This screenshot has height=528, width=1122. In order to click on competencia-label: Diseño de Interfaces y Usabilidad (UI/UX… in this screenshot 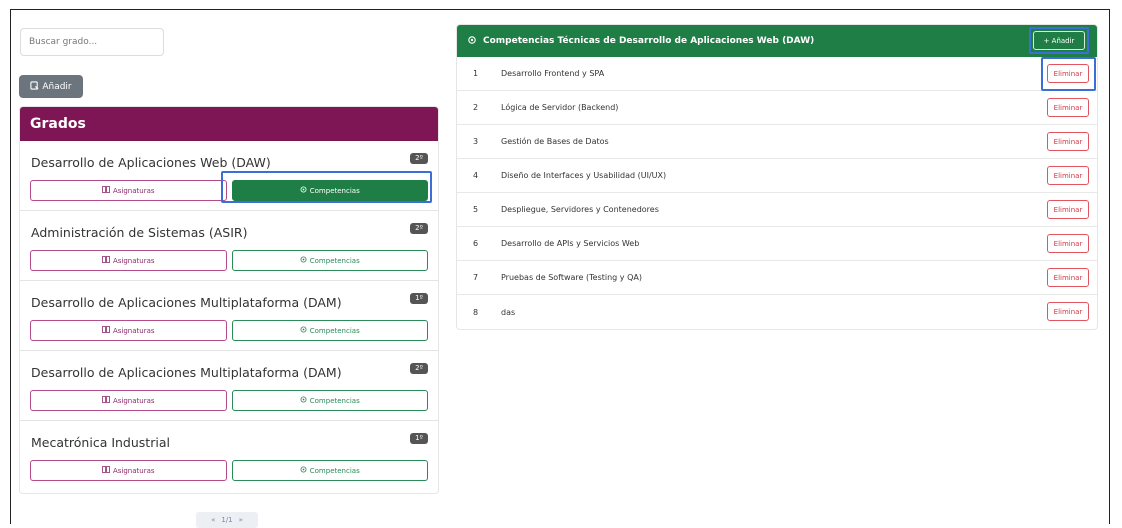, I will do `click(584, 175)`.